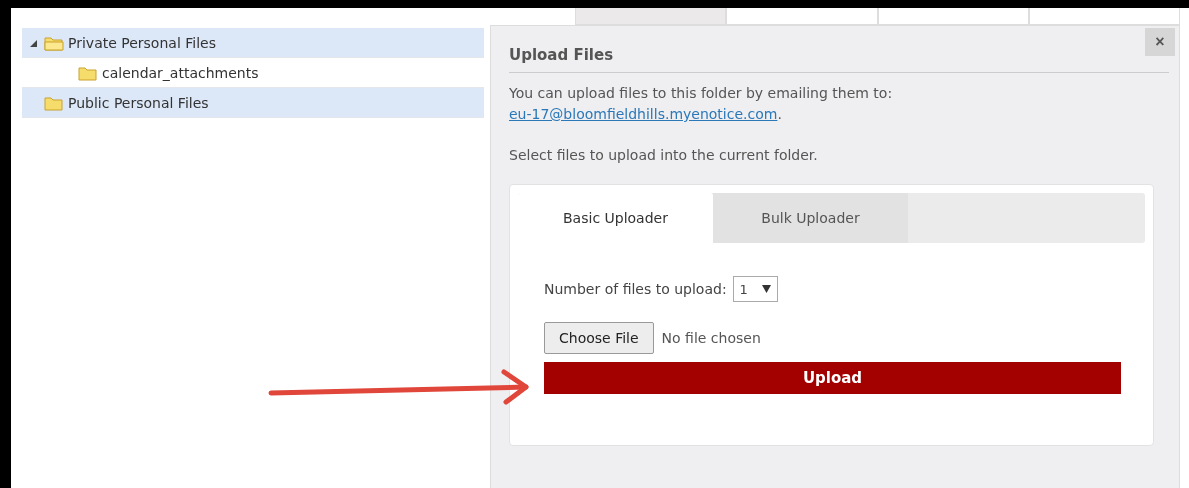 This screenshot has width=1189, height=488. I want to click on uploader-tab: Basic Uploader, so click(615, 218).